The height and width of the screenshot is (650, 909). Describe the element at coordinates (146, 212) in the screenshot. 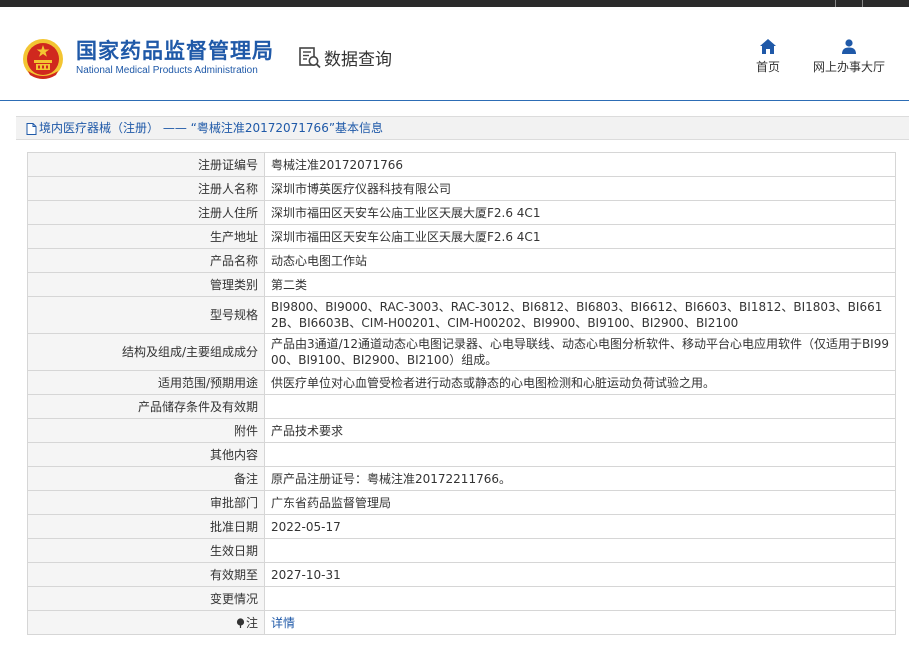

I see `field-label: 注册人住所` at that location.